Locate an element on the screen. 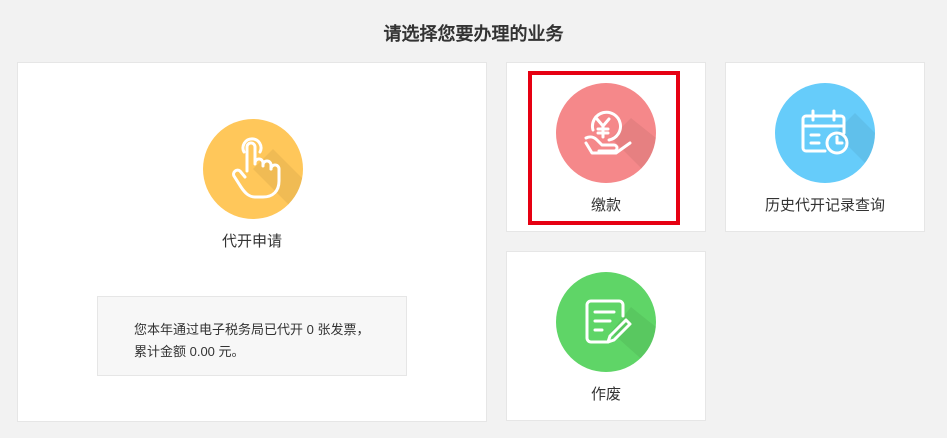  history-label: 历史代开记录查询 is located at coordinates (824, 205).